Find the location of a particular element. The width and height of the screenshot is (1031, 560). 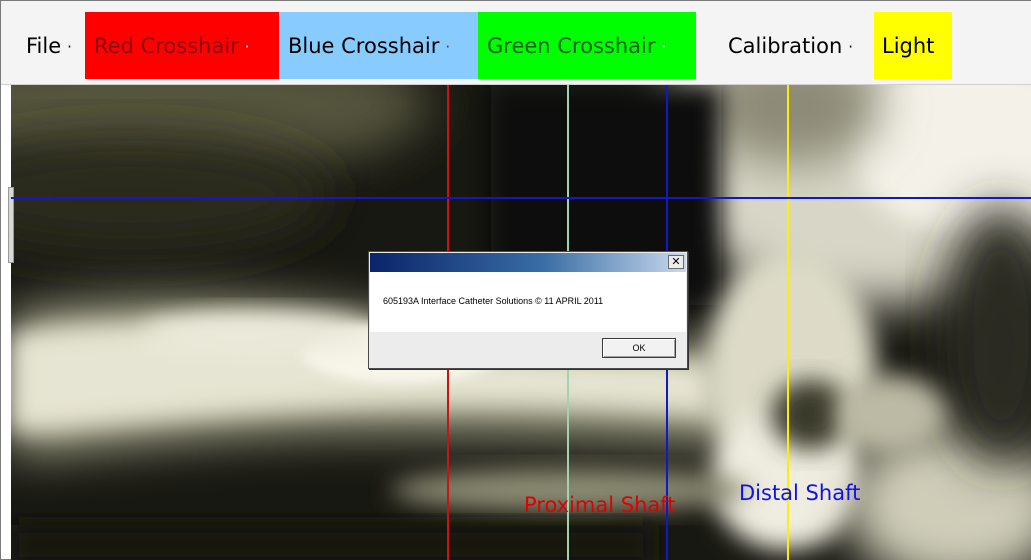

menu-green-crosshair-label: Green Crosshair is located at coordinates (571, 45).